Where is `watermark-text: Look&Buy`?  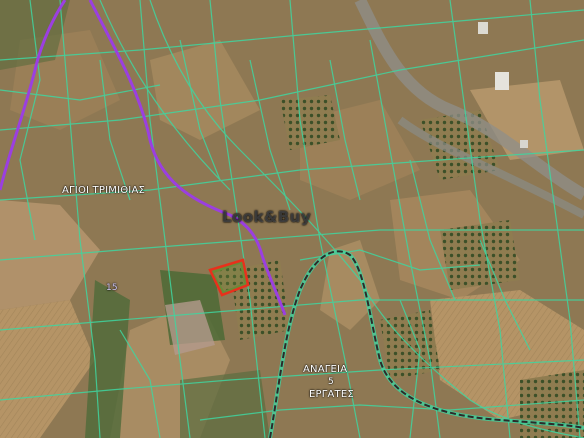 watermark-text: Look&Buy is located at coordinates (267, 217).